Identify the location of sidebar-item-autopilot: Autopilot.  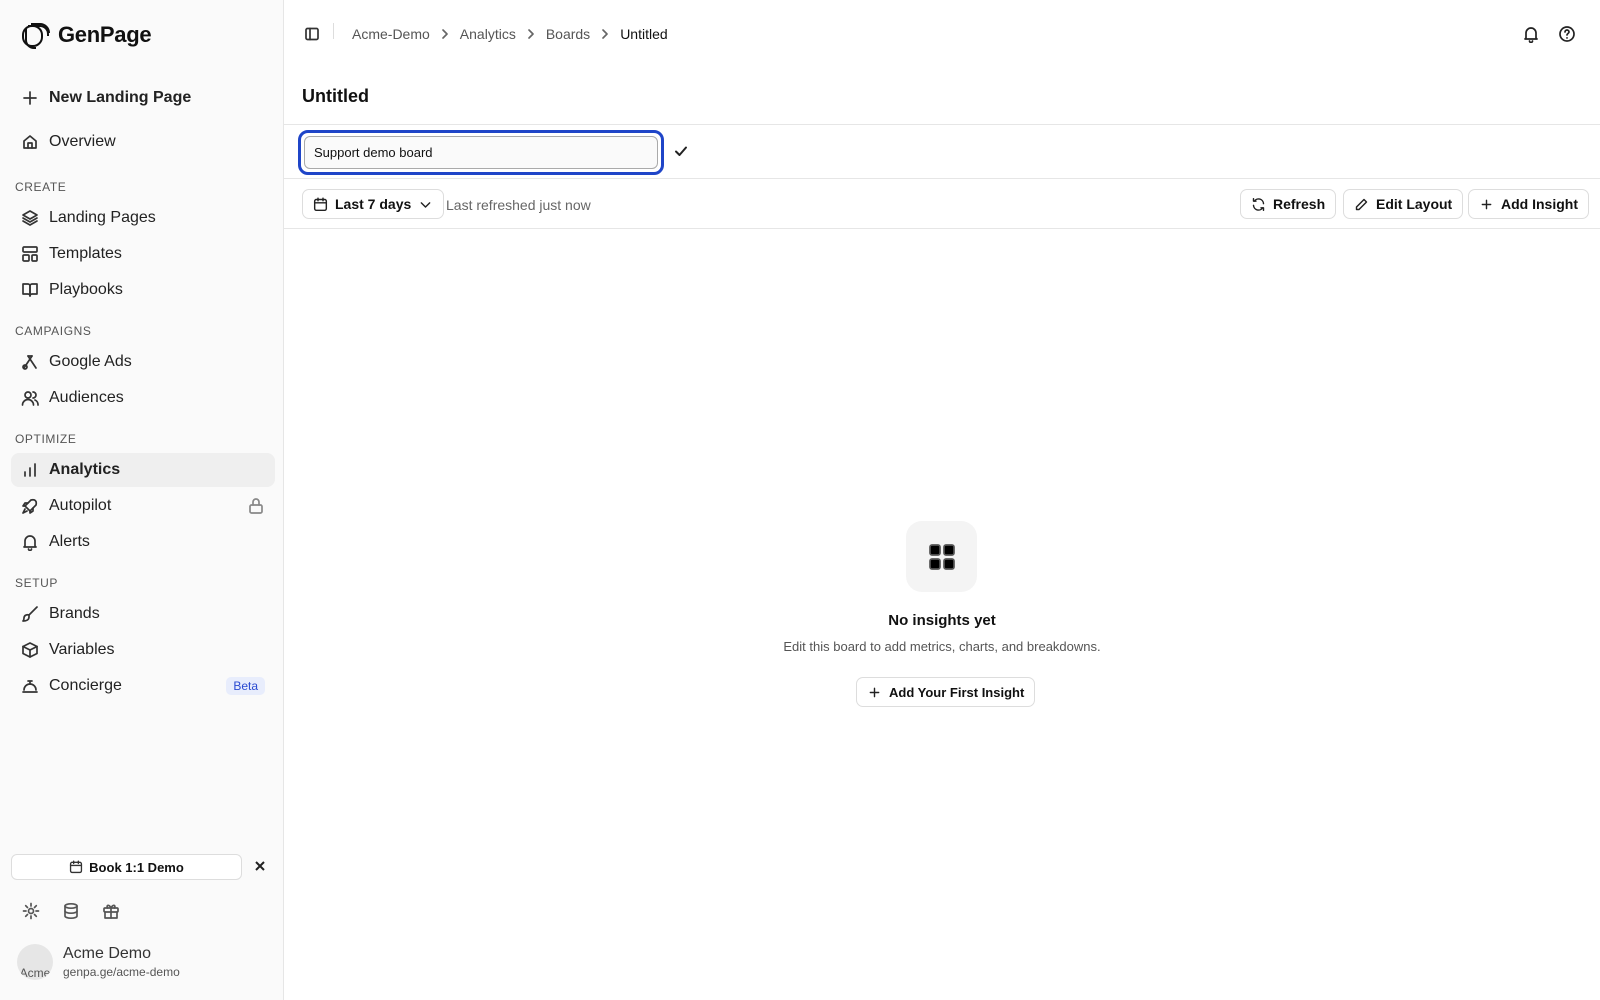
(143, 506).